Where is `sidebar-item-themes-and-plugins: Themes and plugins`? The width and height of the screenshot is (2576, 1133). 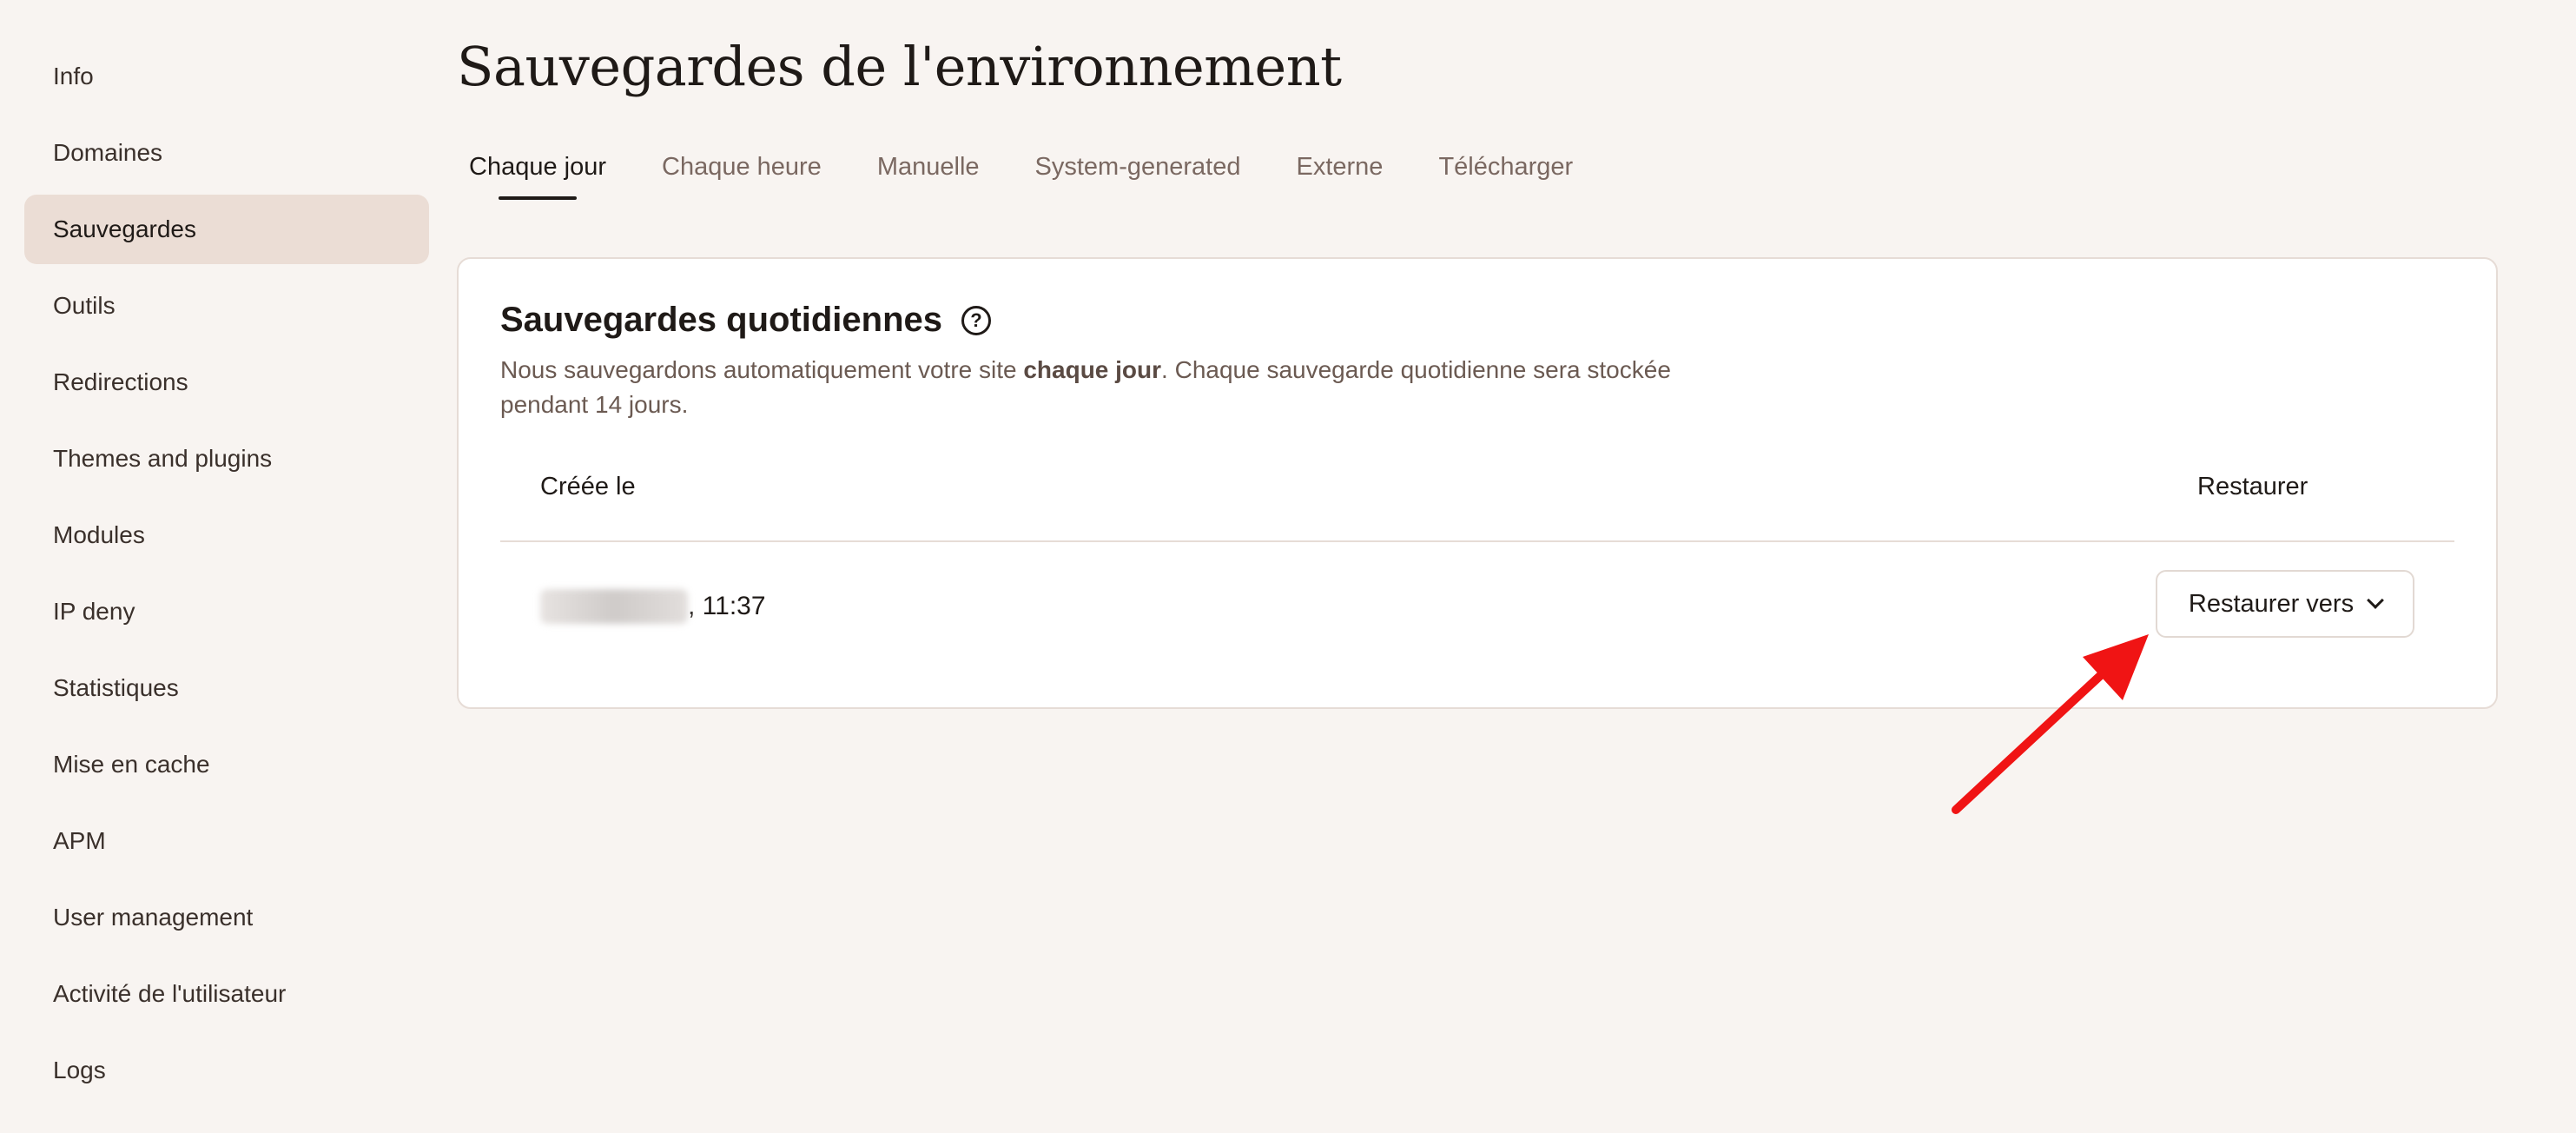 sidebar-item-themes-and-plugins: Themes and plugins is located at coordinates (226, 459).